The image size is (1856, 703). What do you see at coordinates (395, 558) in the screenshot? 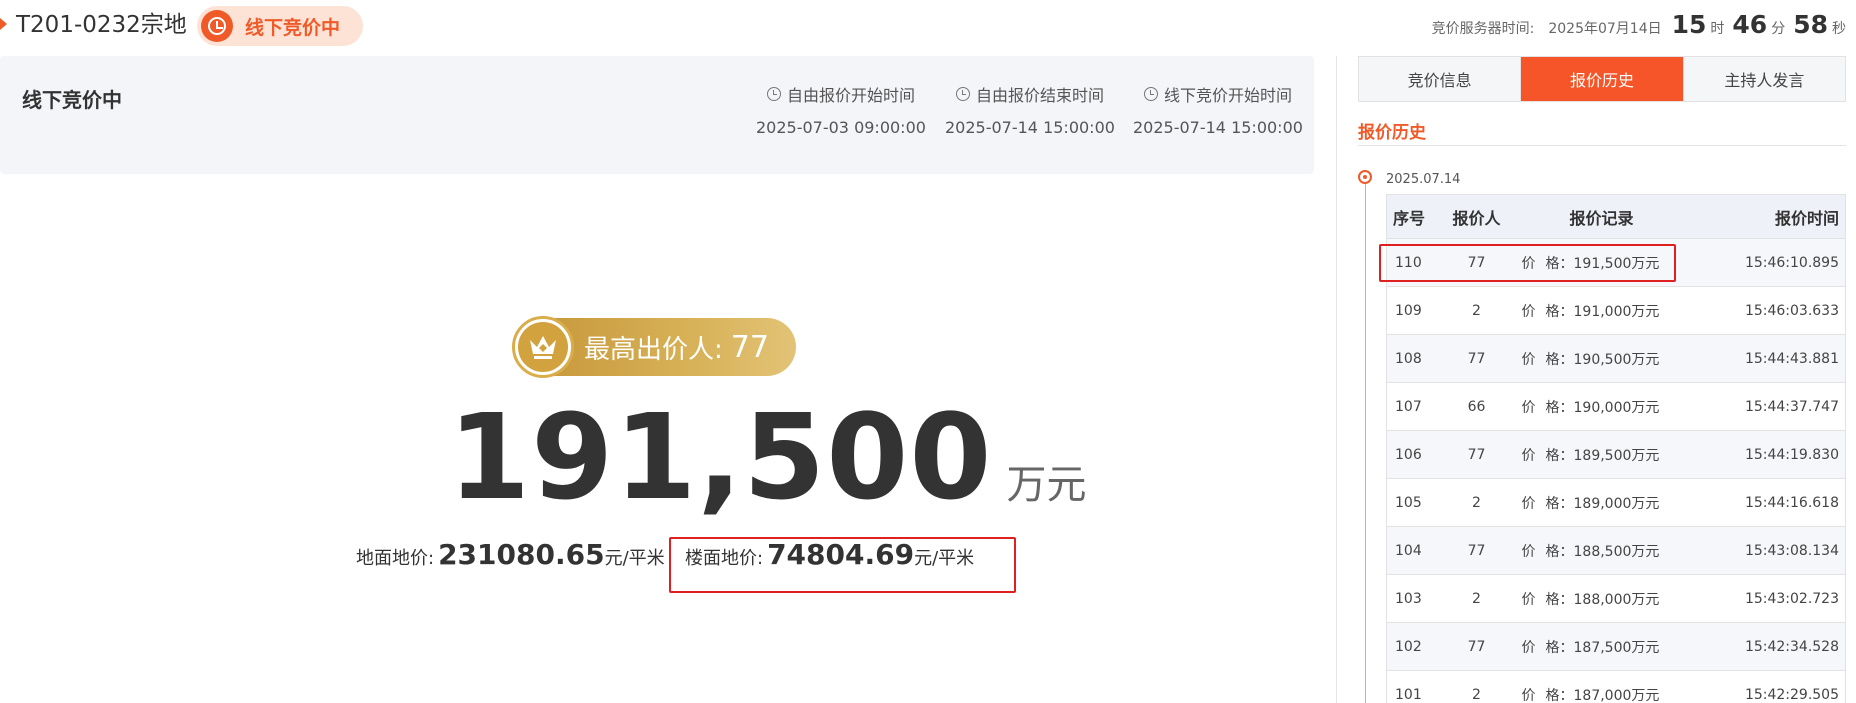
I see `land-price-label: 地面地价:` at bounding box center [395, 558].